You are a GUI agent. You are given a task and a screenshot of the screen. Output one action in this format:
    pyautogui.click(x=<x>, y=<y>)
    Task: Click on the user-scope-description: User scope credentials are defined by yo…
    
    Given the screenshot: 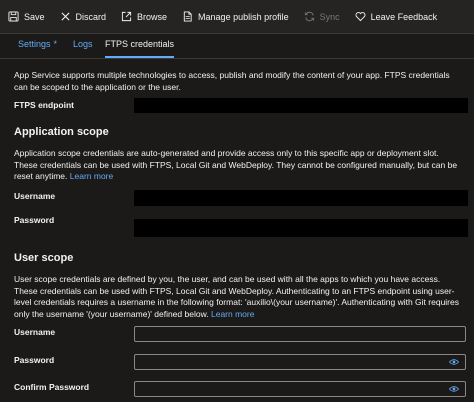 What is the action you would take?
    pyautogui.click(x=239, y=297)
    